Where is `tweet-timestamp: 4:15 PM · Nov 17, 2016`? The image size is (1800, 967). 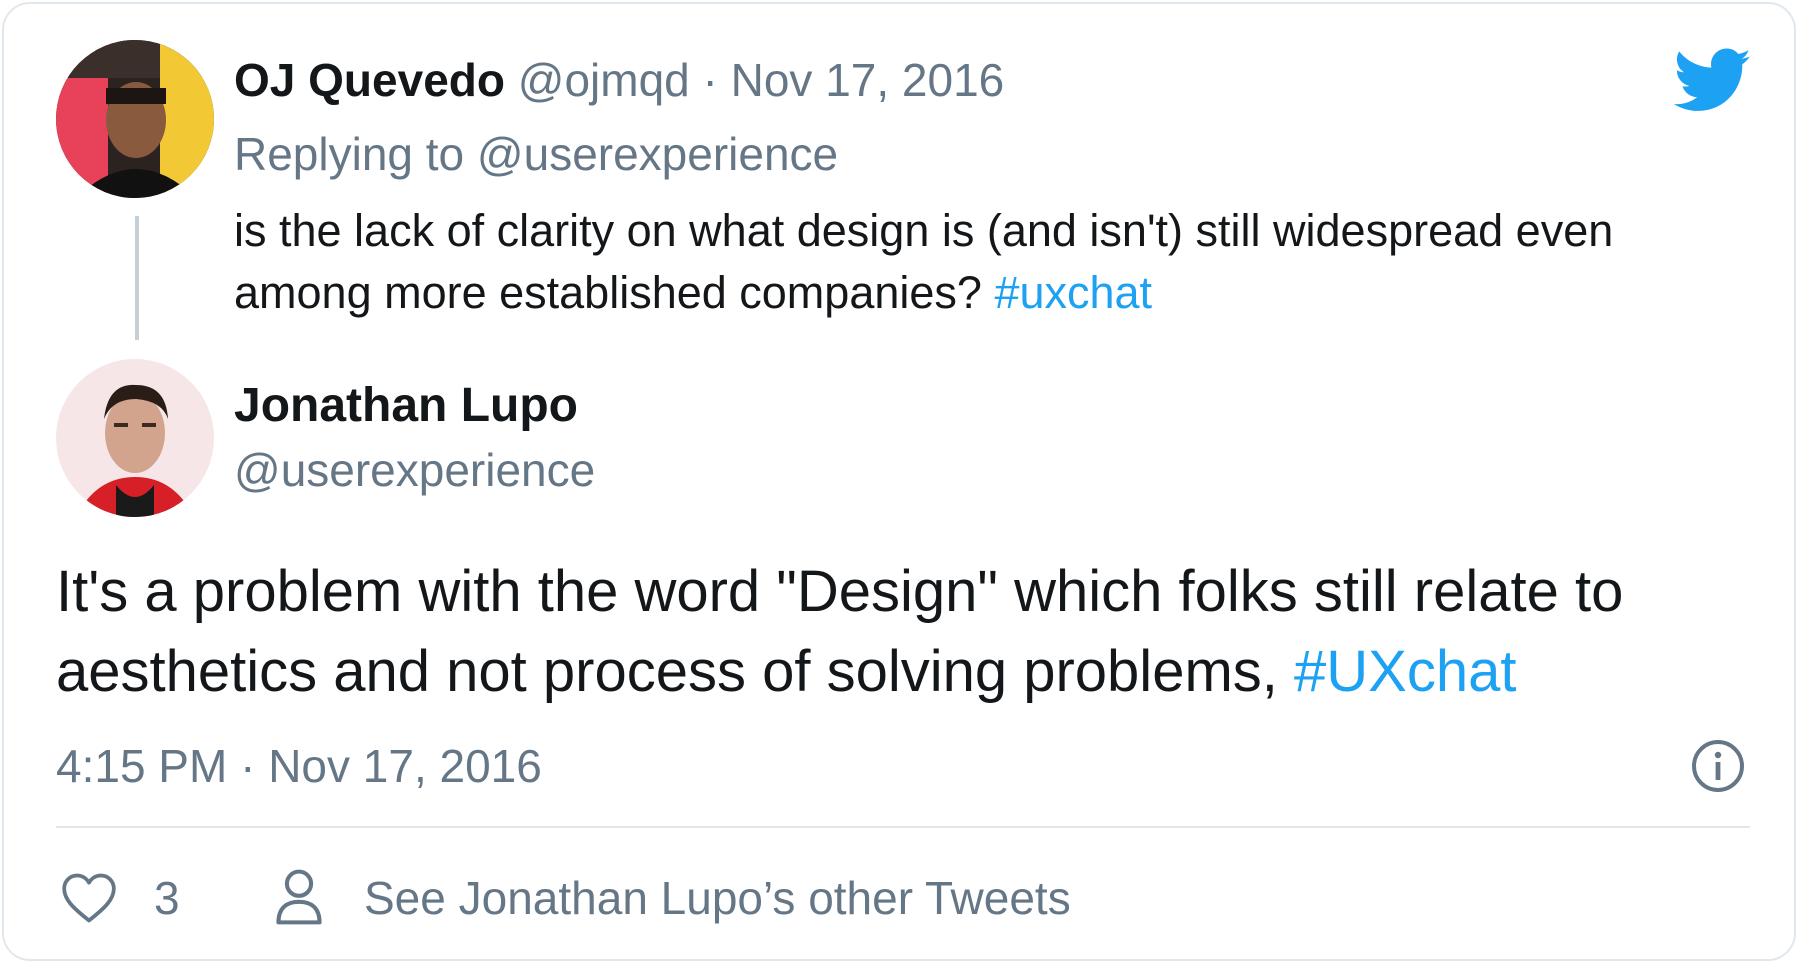
tweet-timestamp: 4:15 PM · Nov 17, 2016 is located at coordinates (299, 766).